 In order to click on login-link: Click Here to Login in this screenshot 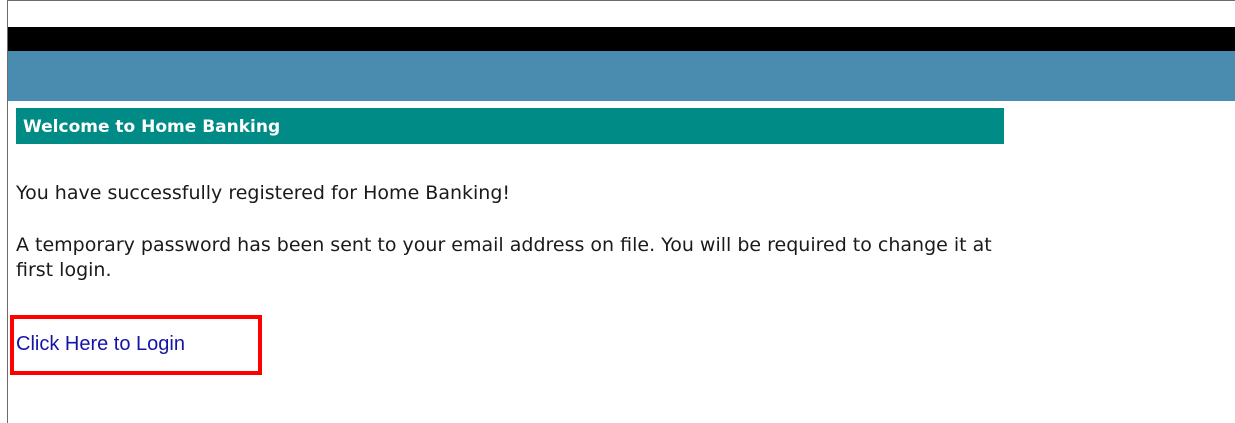, I will do `click(100, 344)`.